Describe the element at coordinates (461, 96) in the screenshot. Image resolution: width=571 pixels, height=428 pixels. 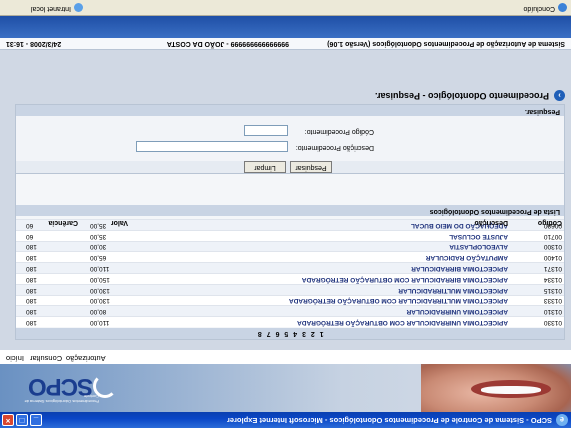
I see `page-title-text: Procedimento Odontológico - Pesquisar.` at that location.